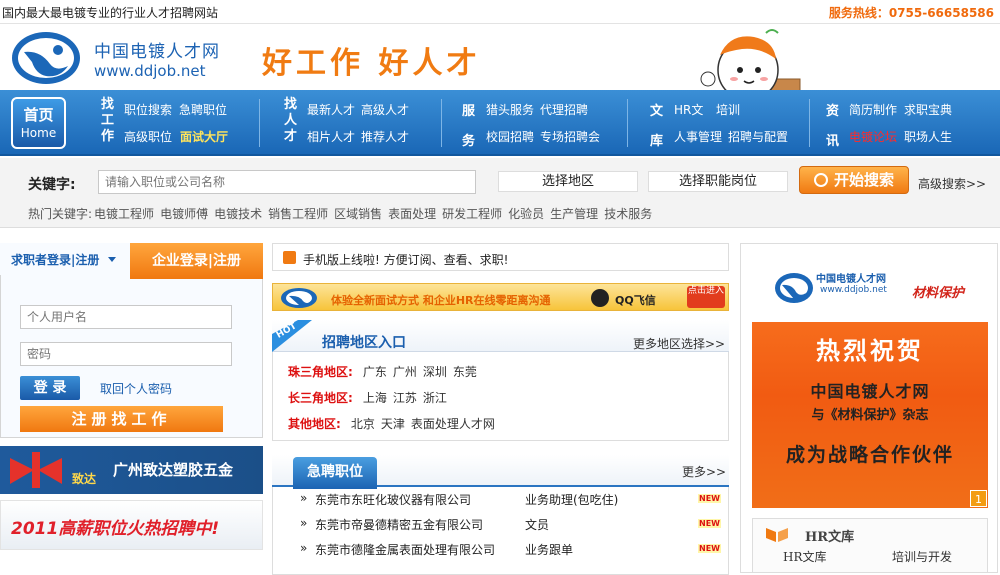  I want to click on keyword-input, so click(287, 182).